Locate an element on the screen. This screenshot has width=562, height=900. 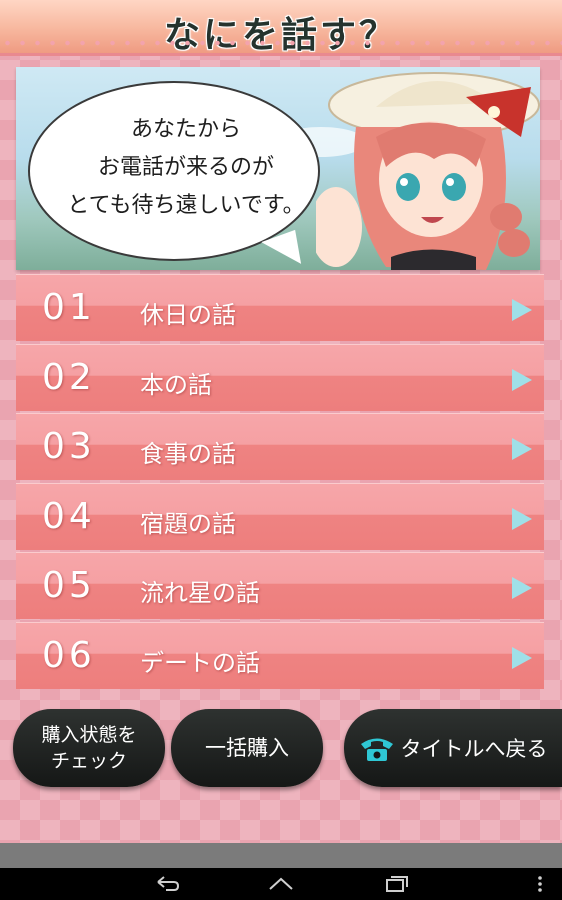
speech-line: あなたから is located at coordinates (185, 129).